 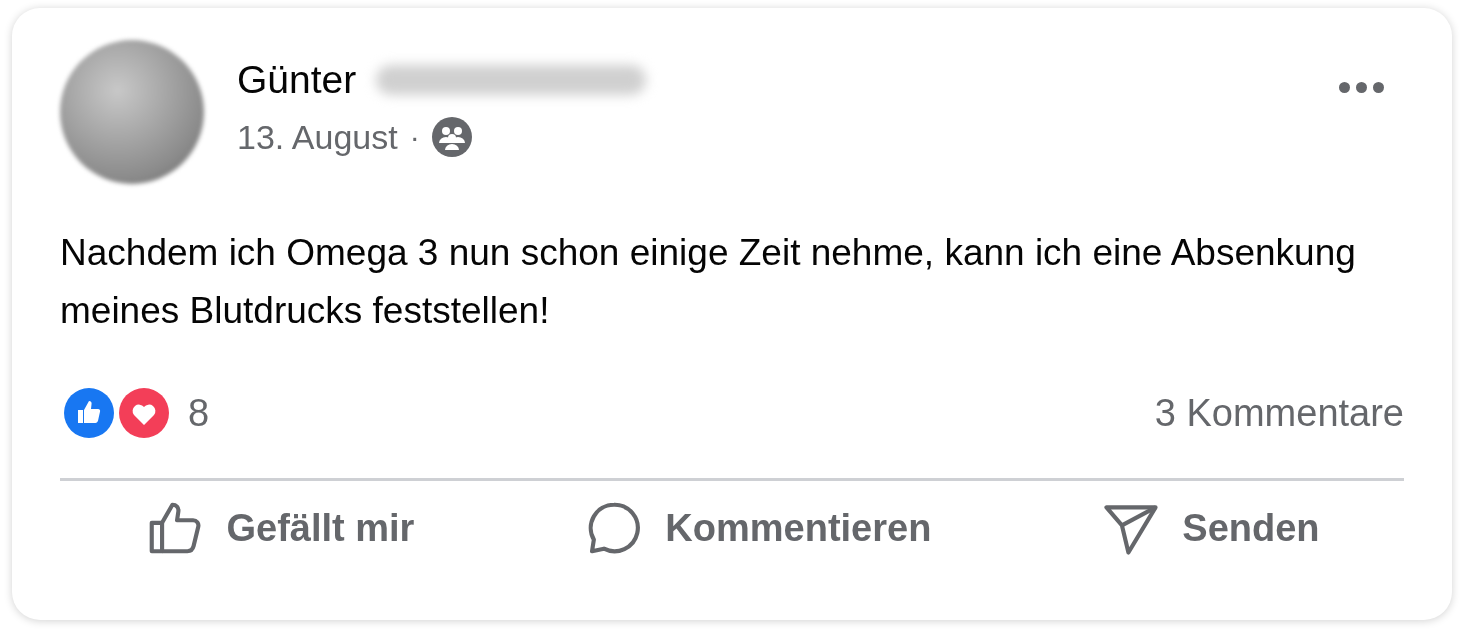 I want to click on post-date: 13. August, so click(x=317, y=137).